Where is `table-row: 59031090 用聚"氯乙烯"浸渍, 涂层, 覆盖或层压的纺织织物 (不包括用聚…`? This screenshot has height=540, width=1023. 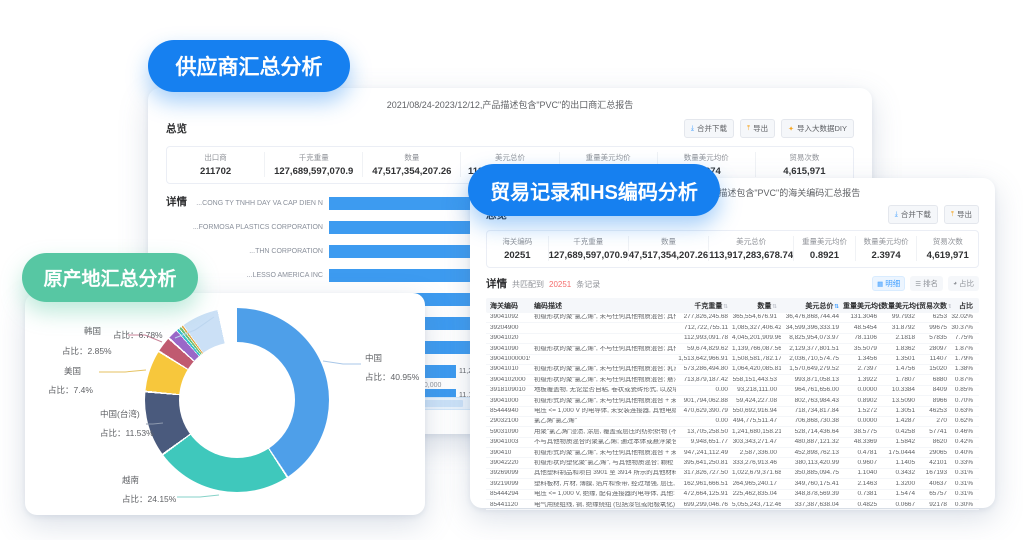
table-row: 59031090 用聚"氯乙烯"浸渍, 涂层, 覆盖或层压的纺织织物 (不包括用聚… is located at coordinates (732, 432).